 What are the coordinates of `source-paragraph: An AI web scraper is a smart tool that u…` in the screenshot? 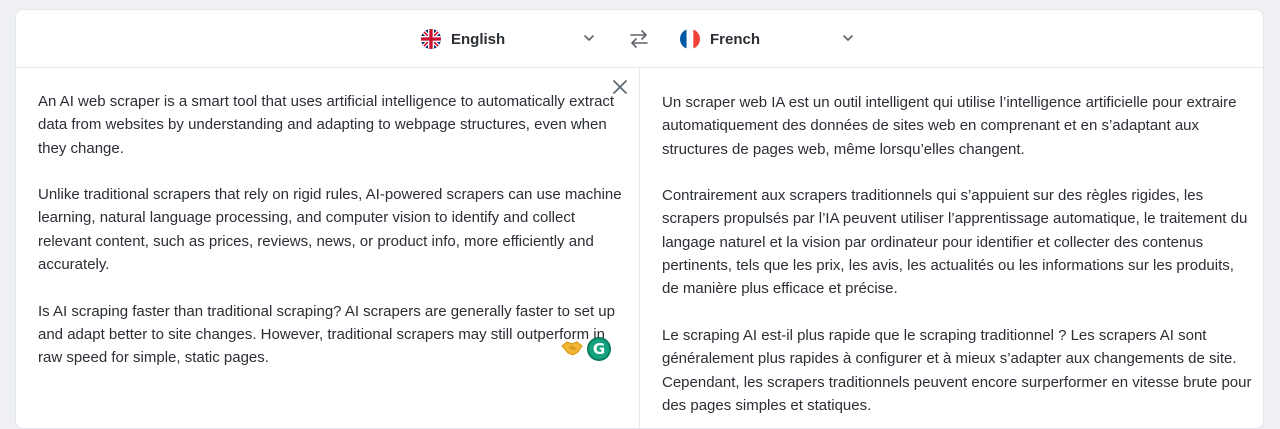 It's located at (326, 125).